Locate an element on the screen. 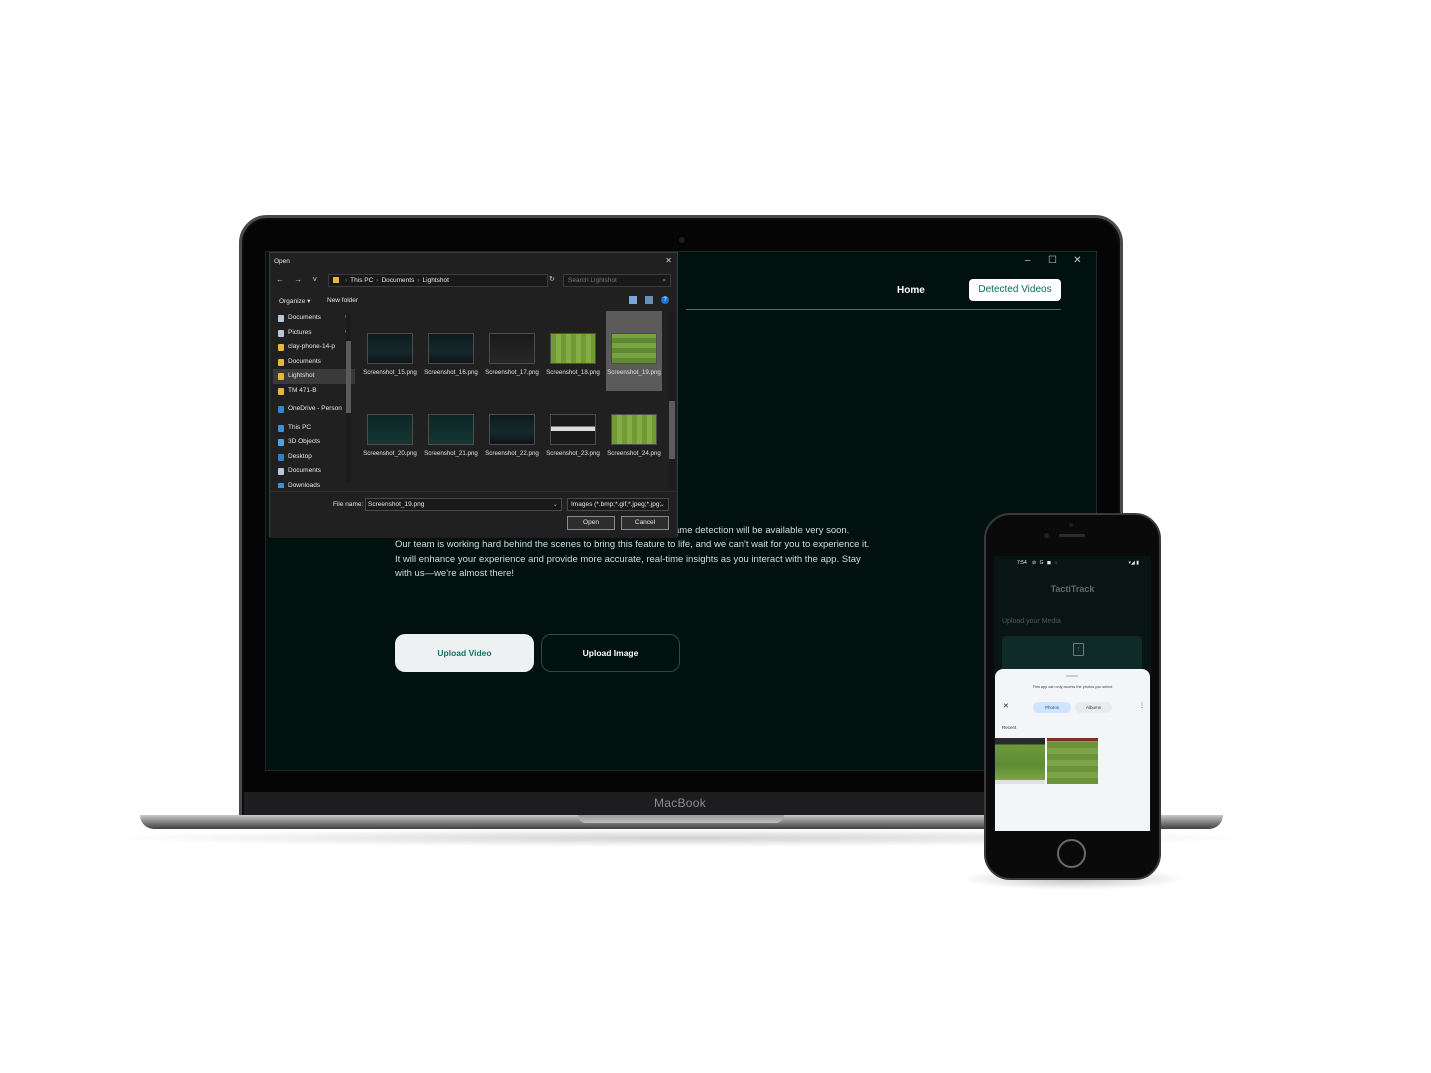 This screenshot has height=1073, width=1431. file-item: Screenshot_23.png is located at coordinates (573, 432).